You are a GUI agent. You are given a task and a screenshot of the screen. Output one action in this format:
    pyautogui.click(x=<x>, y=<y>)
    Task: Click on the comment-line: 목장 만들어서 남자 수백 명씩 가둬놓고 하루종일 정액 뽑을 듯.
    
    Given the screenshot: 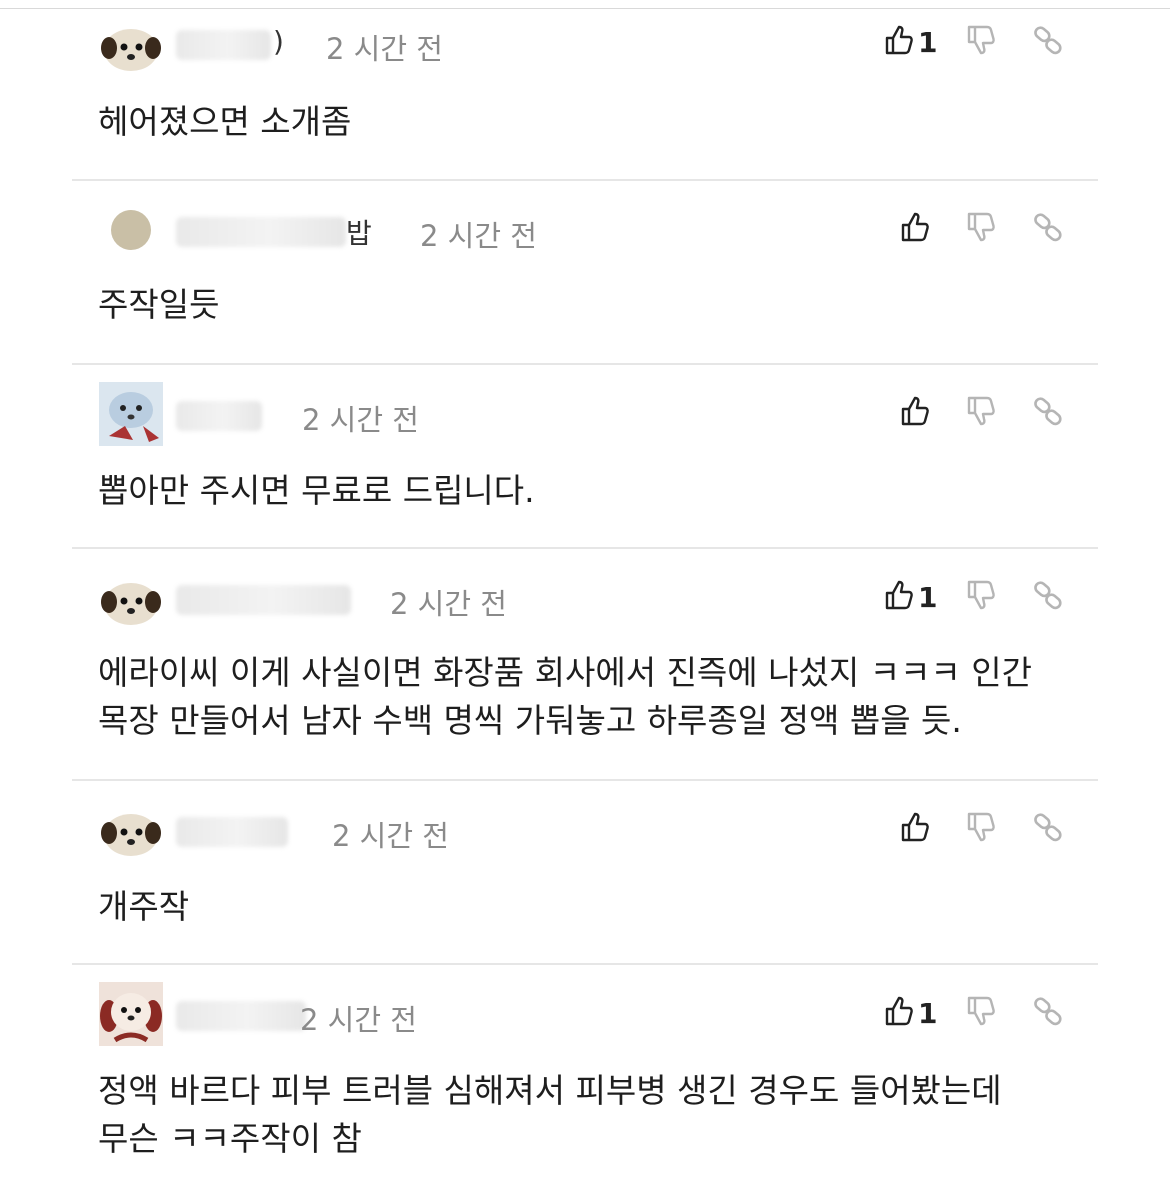 What is the action you would take?
    pyautogui.click(x=530, y=720)
    